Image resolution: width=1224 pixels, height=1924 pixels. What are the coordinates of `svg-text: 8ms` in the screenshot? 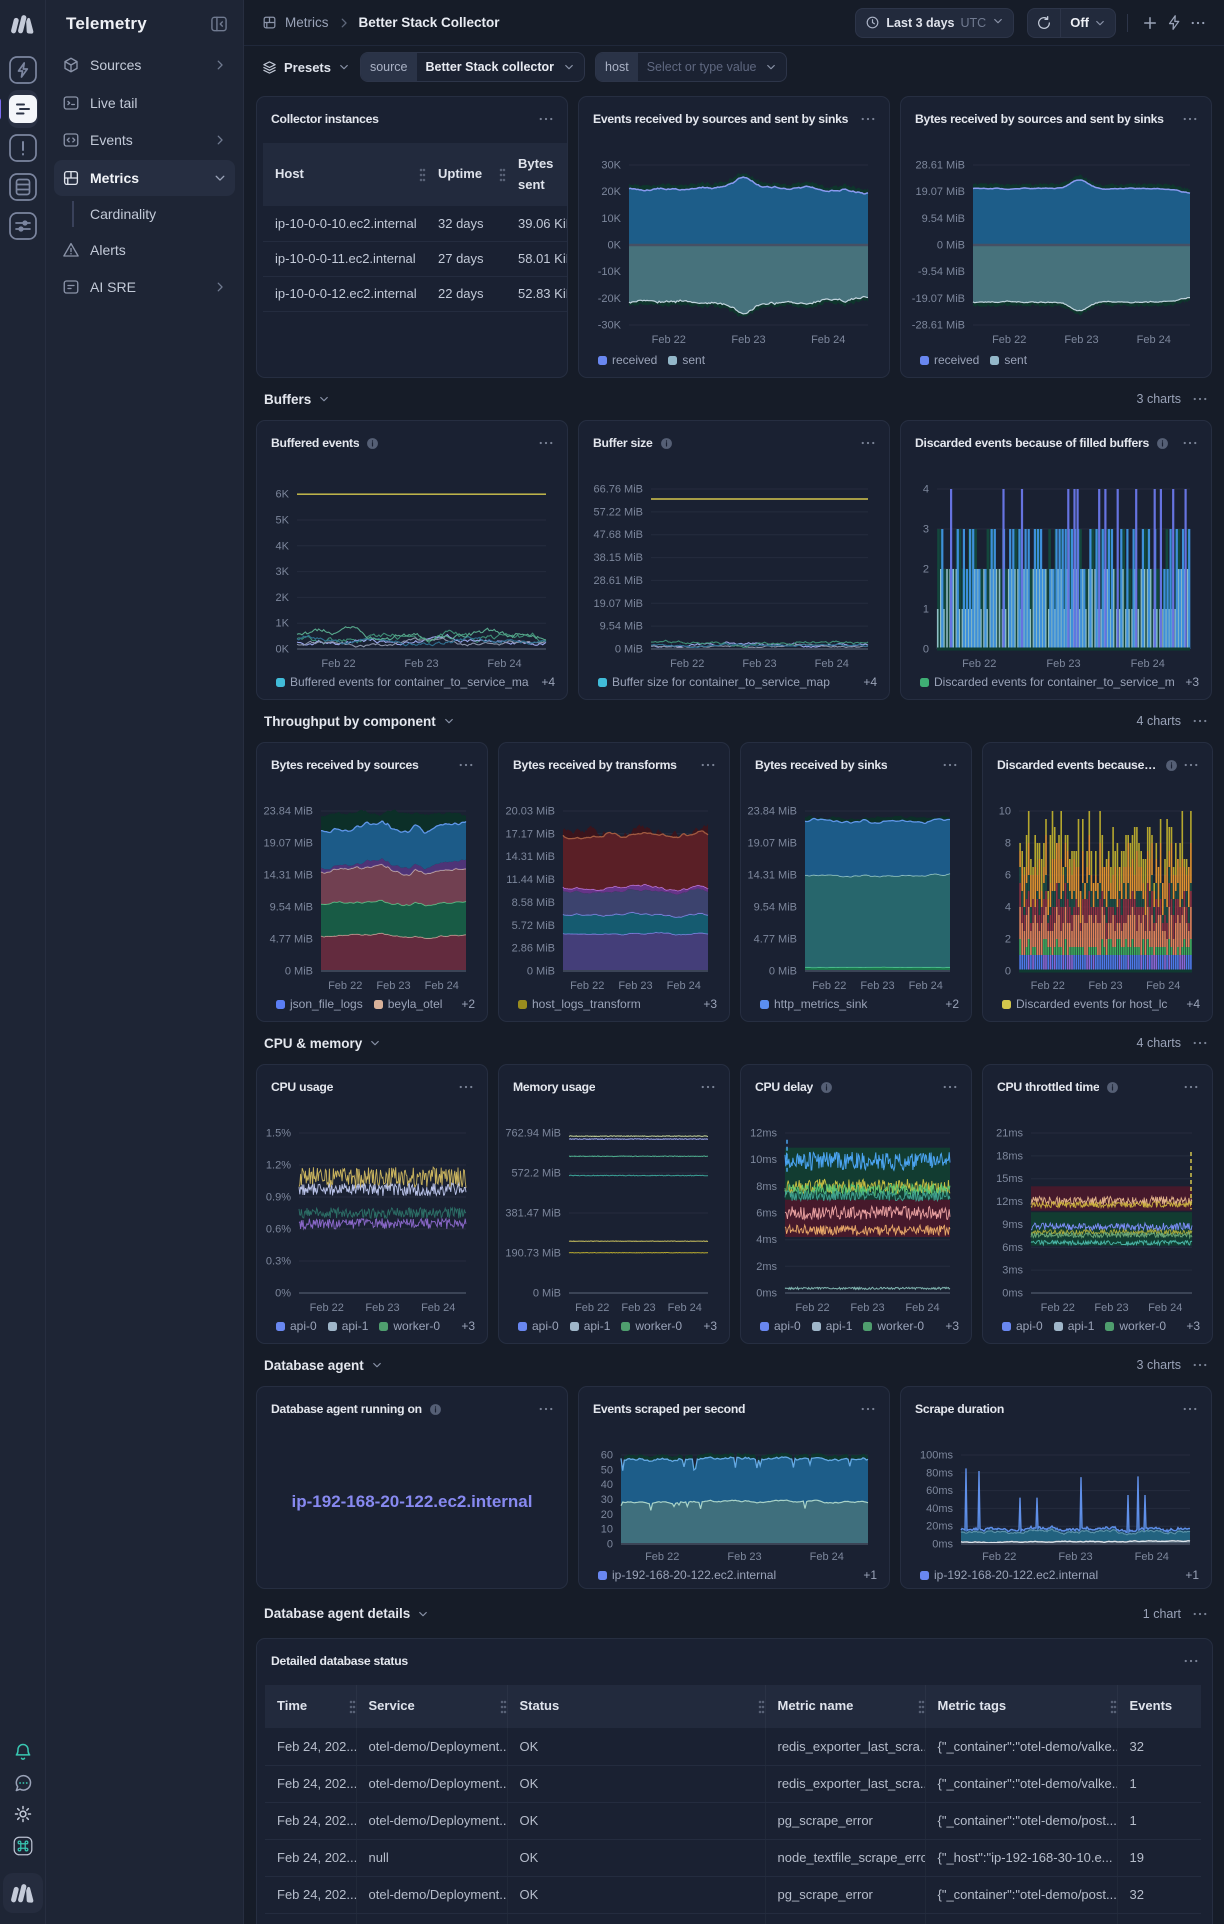 It's located at (766, 1187).